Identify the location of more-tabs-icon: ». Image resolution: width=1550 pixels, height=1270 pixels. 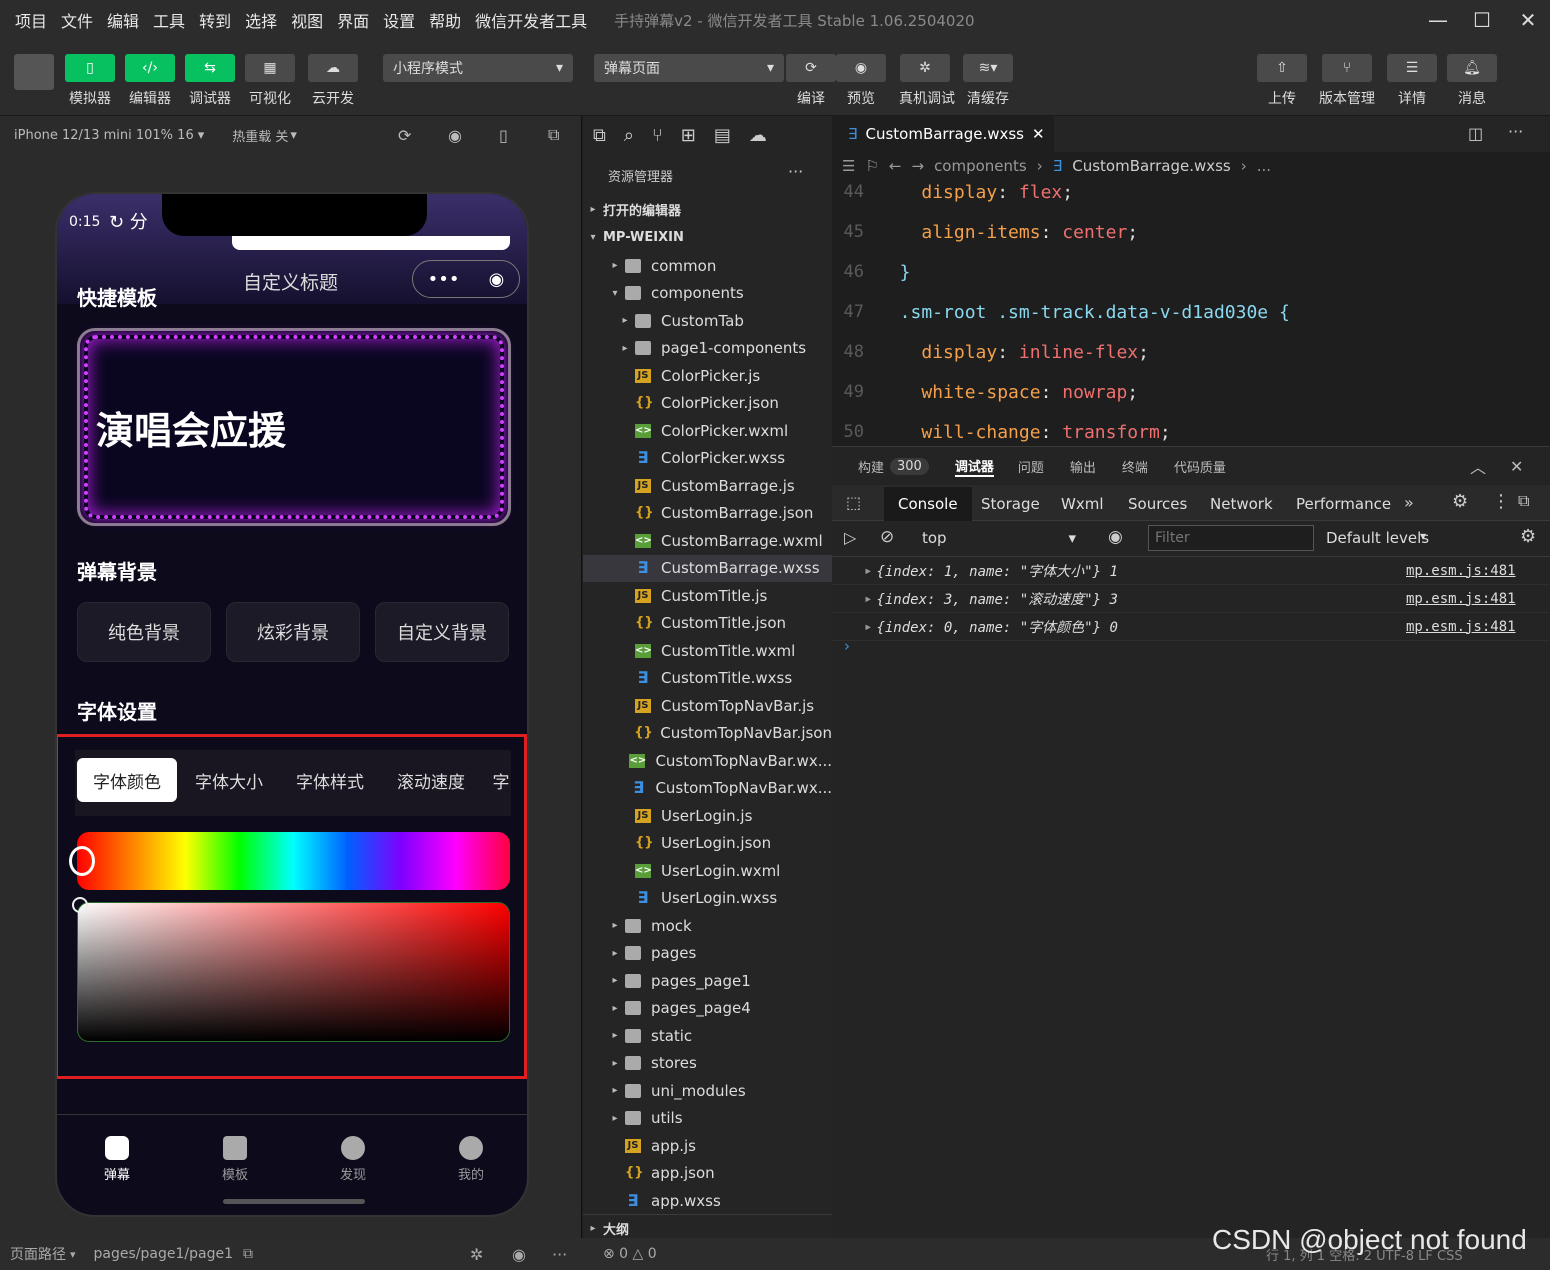
(1409, 502).